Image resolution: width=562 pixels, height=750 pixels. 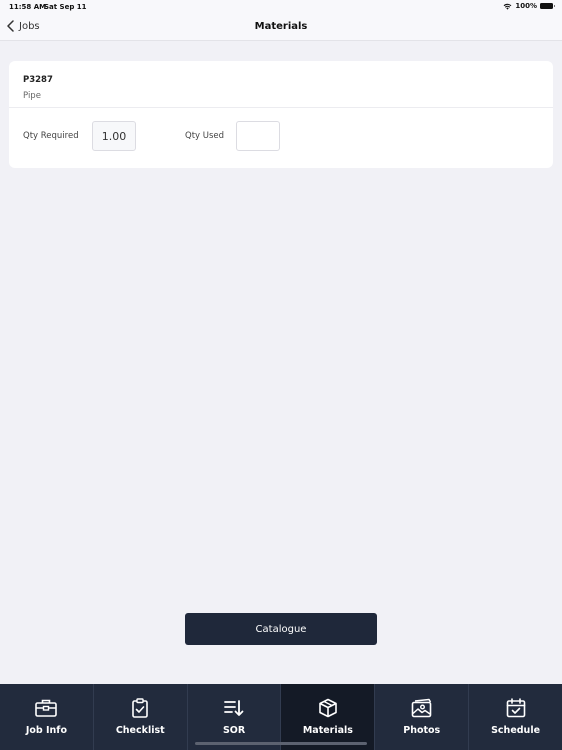 I want to click on tab-materials: Materials, so click(x=328, y=717).